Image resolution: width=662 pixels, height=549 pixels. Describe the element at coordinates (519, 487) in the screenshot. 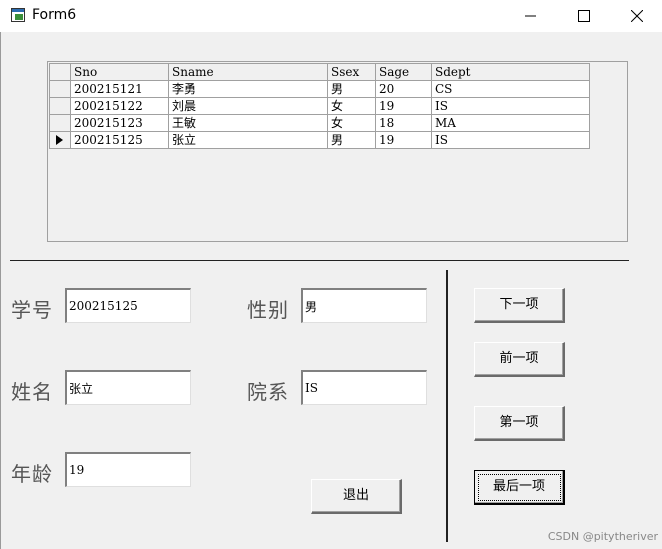

I see `last-button: 最后一项` at that location.